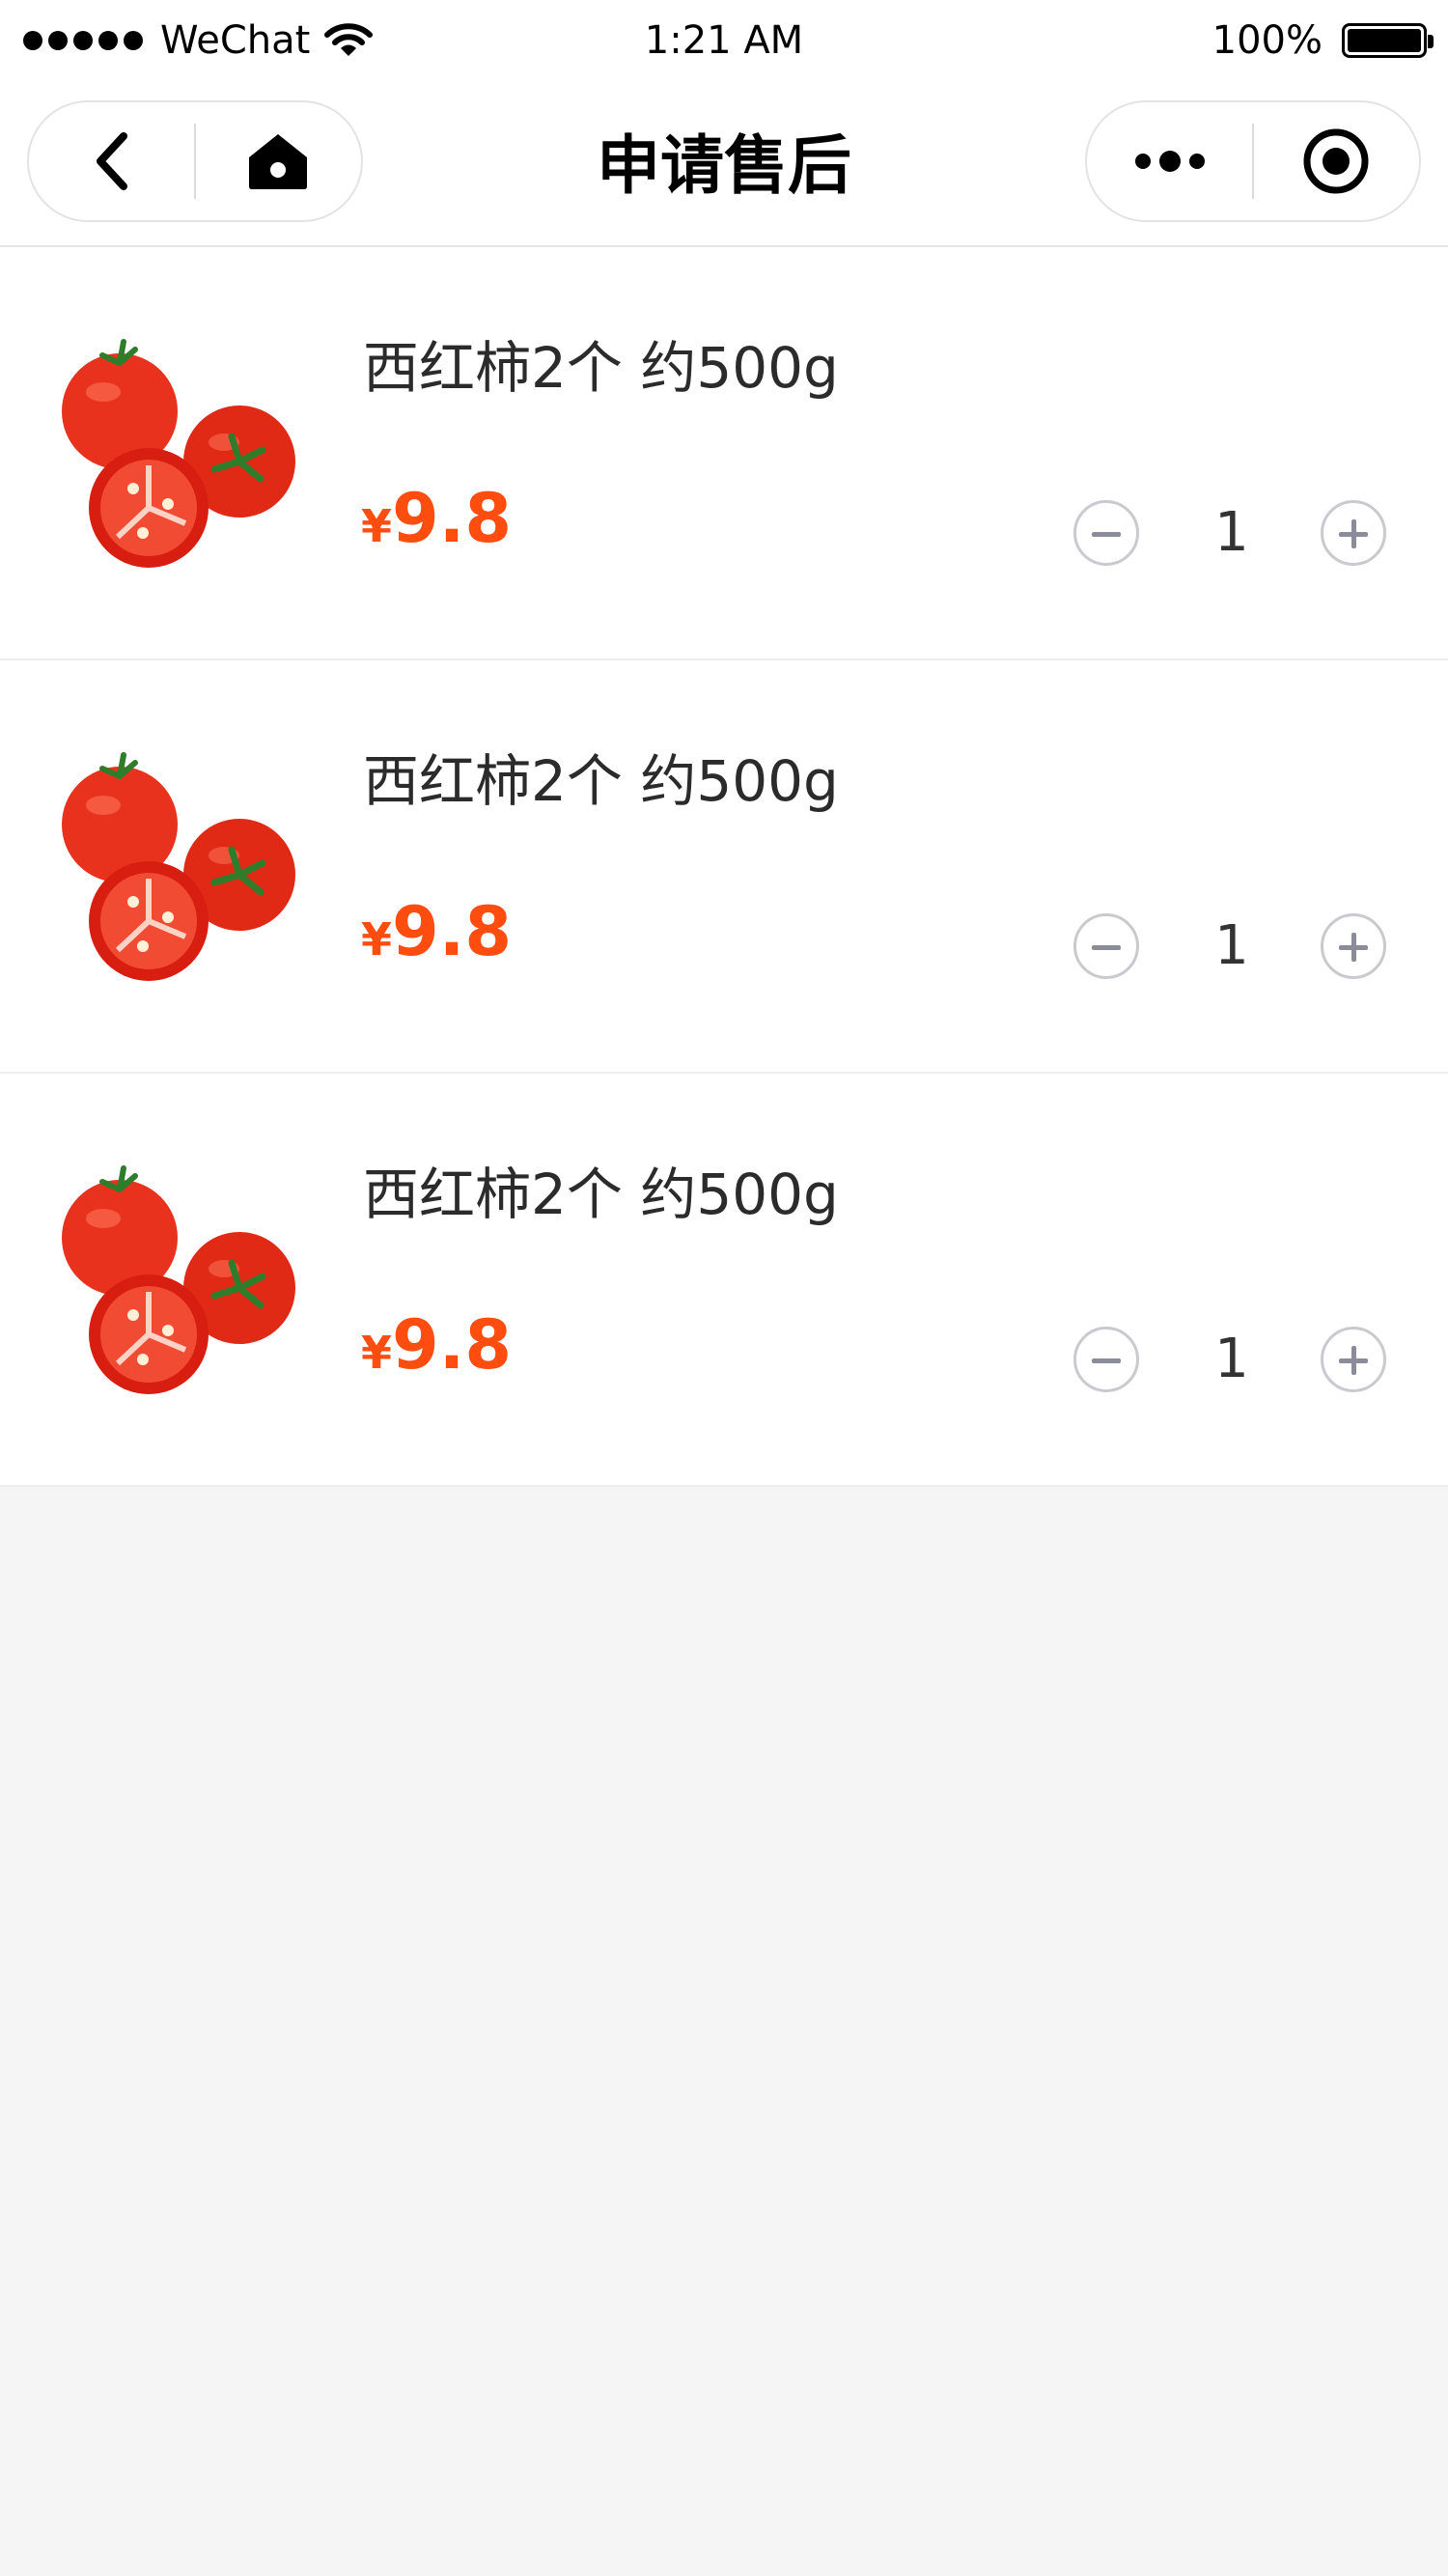  Describe the element at coordinates (724, 43) in the screenshot. I see `status-bar: WeChat 1:21 AM 100%` at that location.